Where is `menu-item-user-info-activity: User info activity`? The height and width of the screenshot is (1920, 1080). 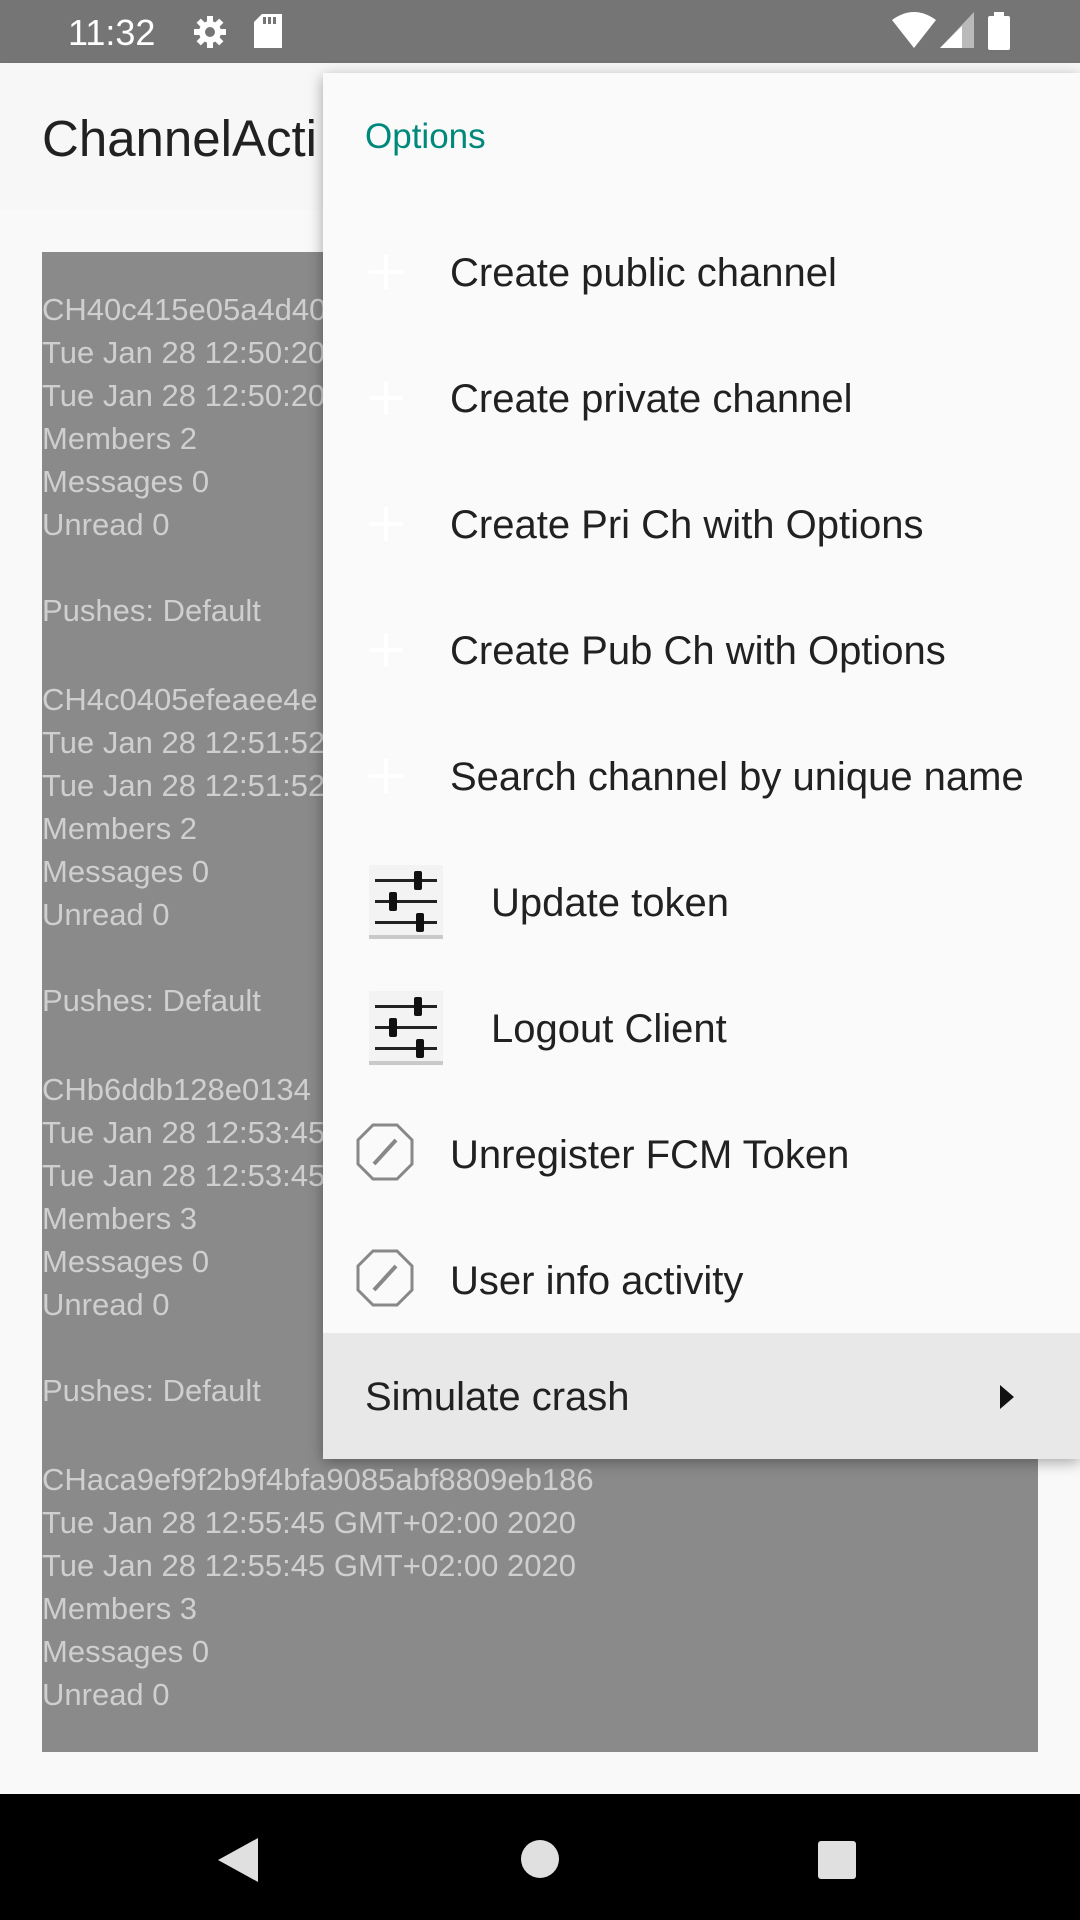
menu-item-user-info-activity: User info activity is located at coordinates (701, 1280).